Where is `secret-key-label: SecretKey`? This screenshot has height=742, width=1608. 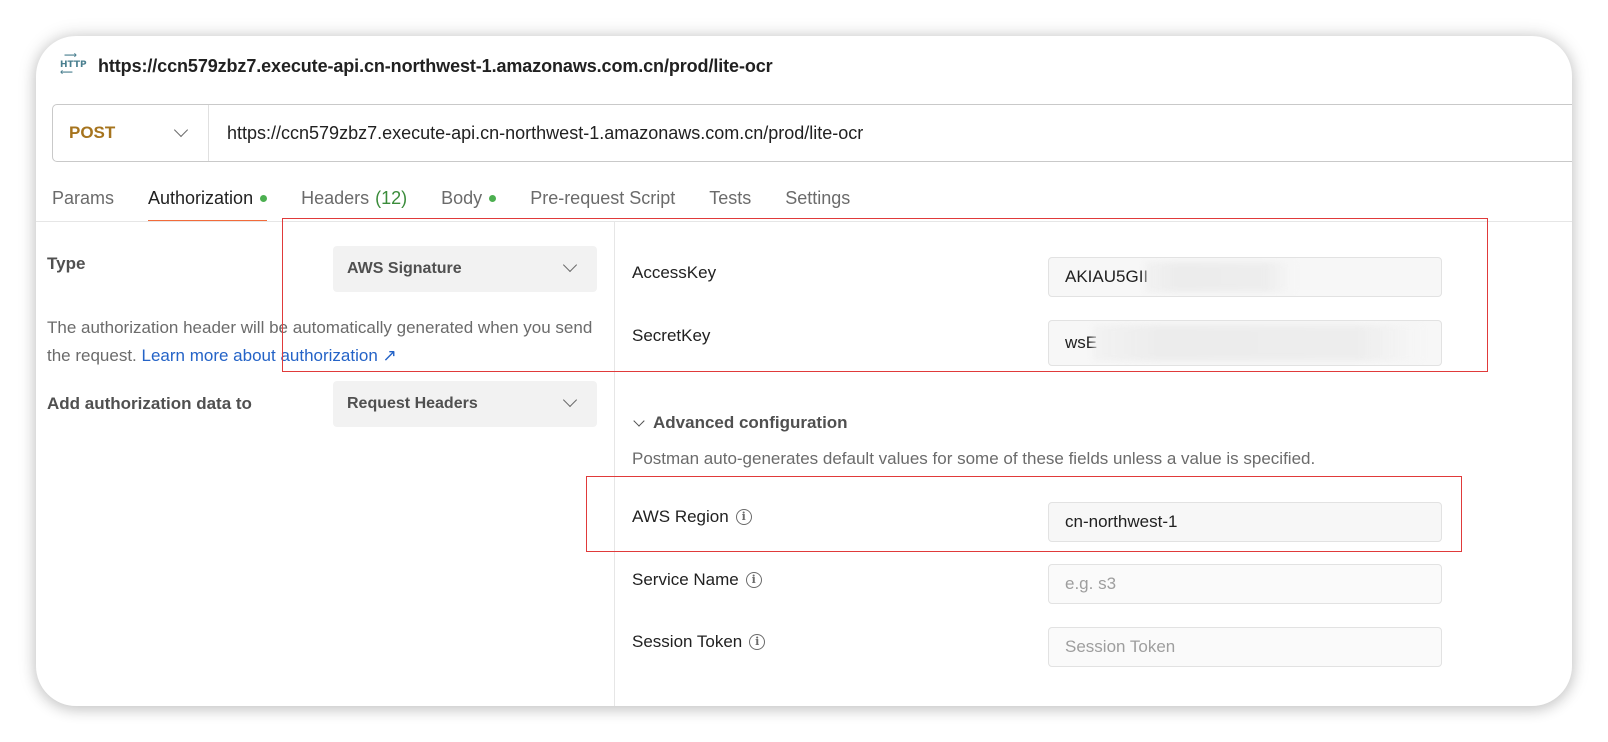 secret-key-label: SecretKey is located at coordinates (671, 336).